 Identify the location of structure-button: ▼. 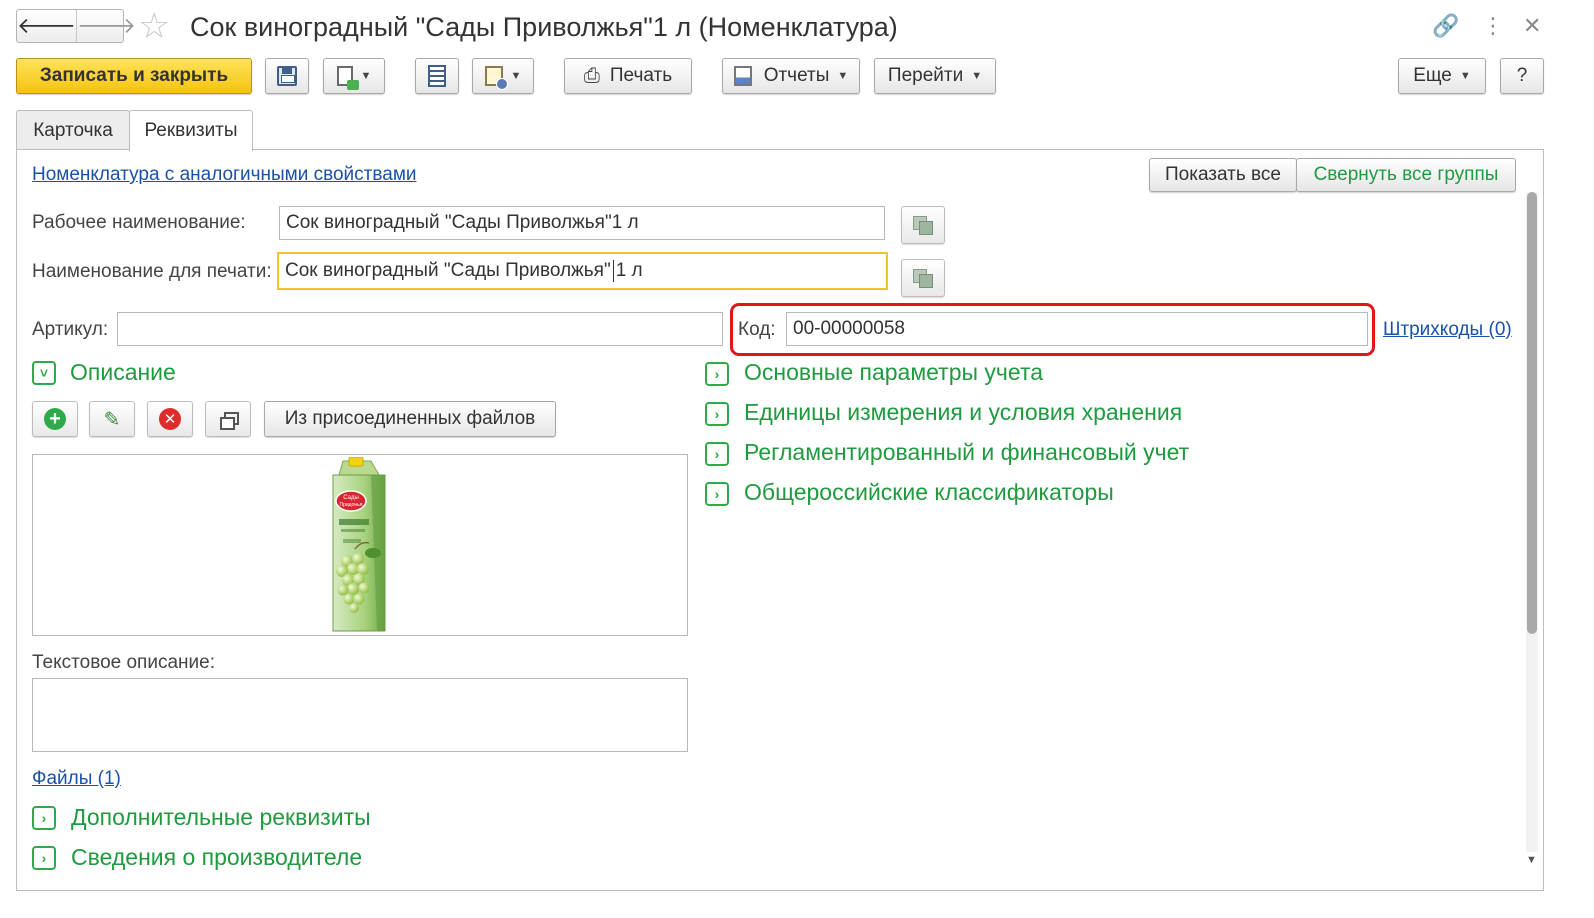
(503, 76).